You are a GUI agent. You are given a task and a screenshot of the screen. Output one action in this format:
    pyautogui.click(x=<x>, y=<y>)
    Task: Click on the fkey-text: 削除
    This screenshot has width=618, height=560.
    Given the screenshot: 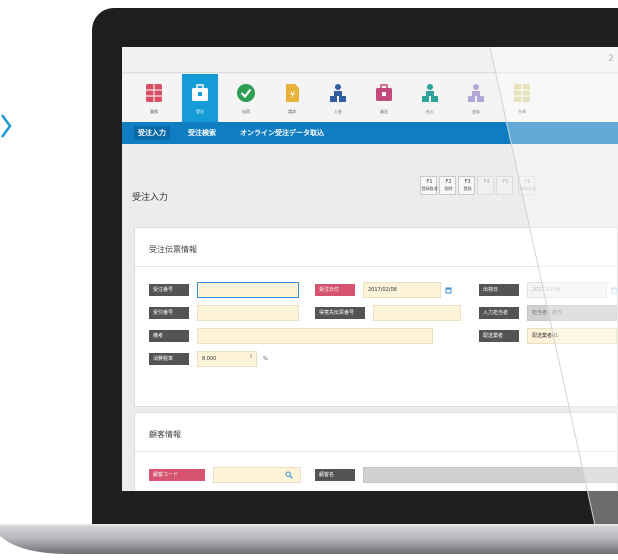 What is the action you would take?
    pyautogui.click(x=448, y=188)
    